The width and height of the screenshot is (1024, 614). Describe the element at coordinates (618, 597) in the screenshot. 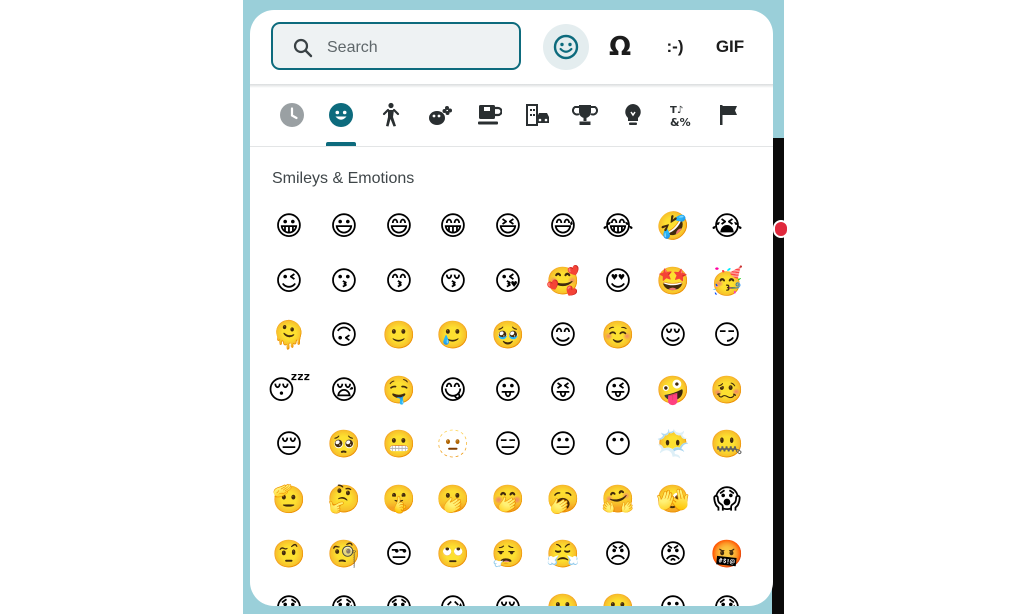

I see `emoji-button: 🙁` at that location.